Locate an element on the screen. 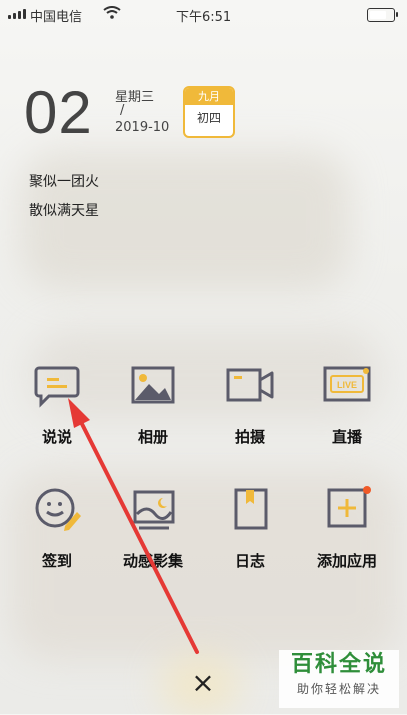 This screenshot has height=715, width=407. close-icon: × is located at coordinates (203, 682).